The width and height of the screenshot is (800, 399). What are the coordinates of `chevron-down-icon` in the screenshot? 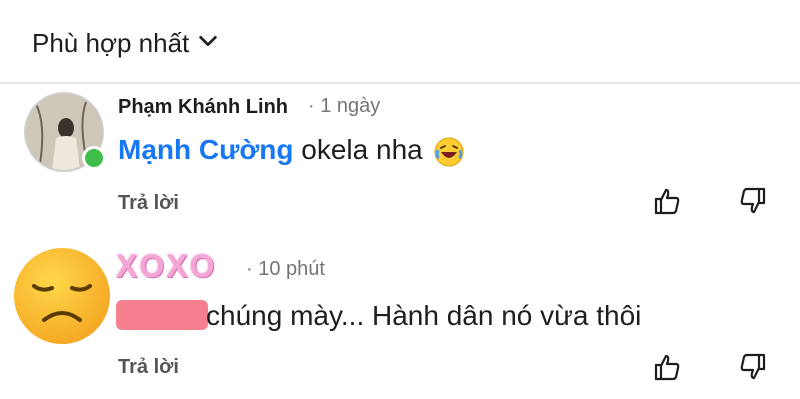 It's located at (208, 43).